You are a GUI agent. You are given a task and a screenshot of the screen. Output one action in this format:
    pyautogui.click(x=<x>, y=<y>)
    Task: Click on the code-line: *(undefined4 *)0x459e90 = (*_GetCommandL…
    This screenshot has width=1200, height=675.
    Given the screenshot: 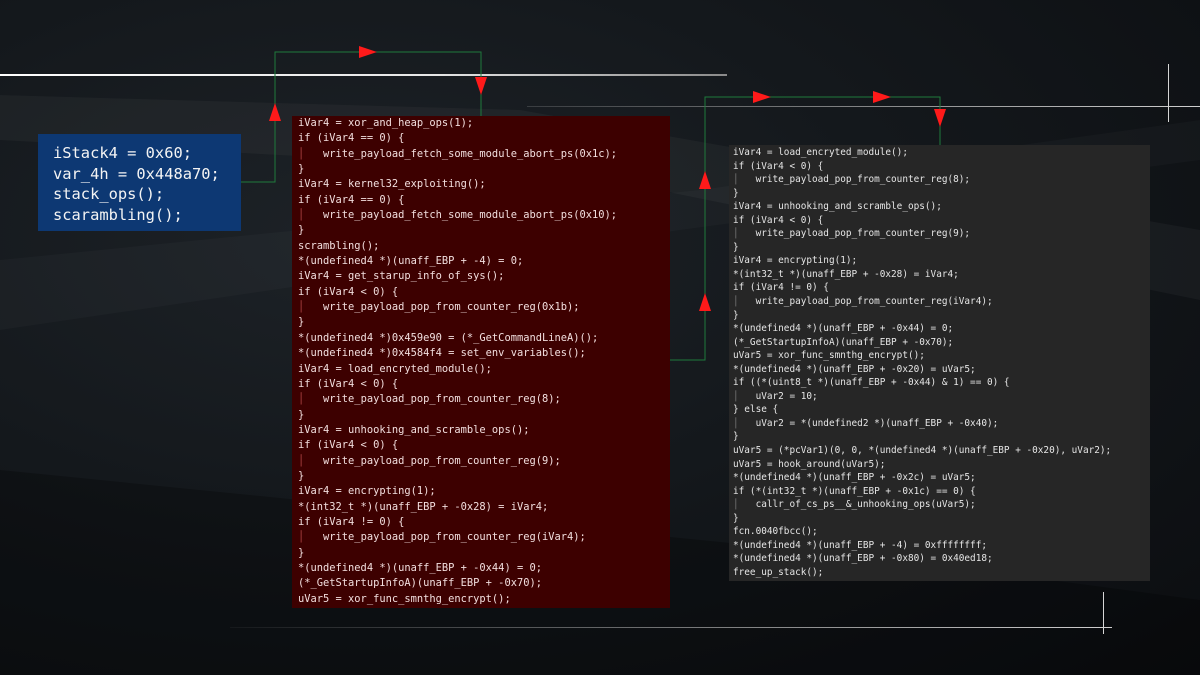 What is the action you would take?
    pyautogui.click(x=448, y=337)
    